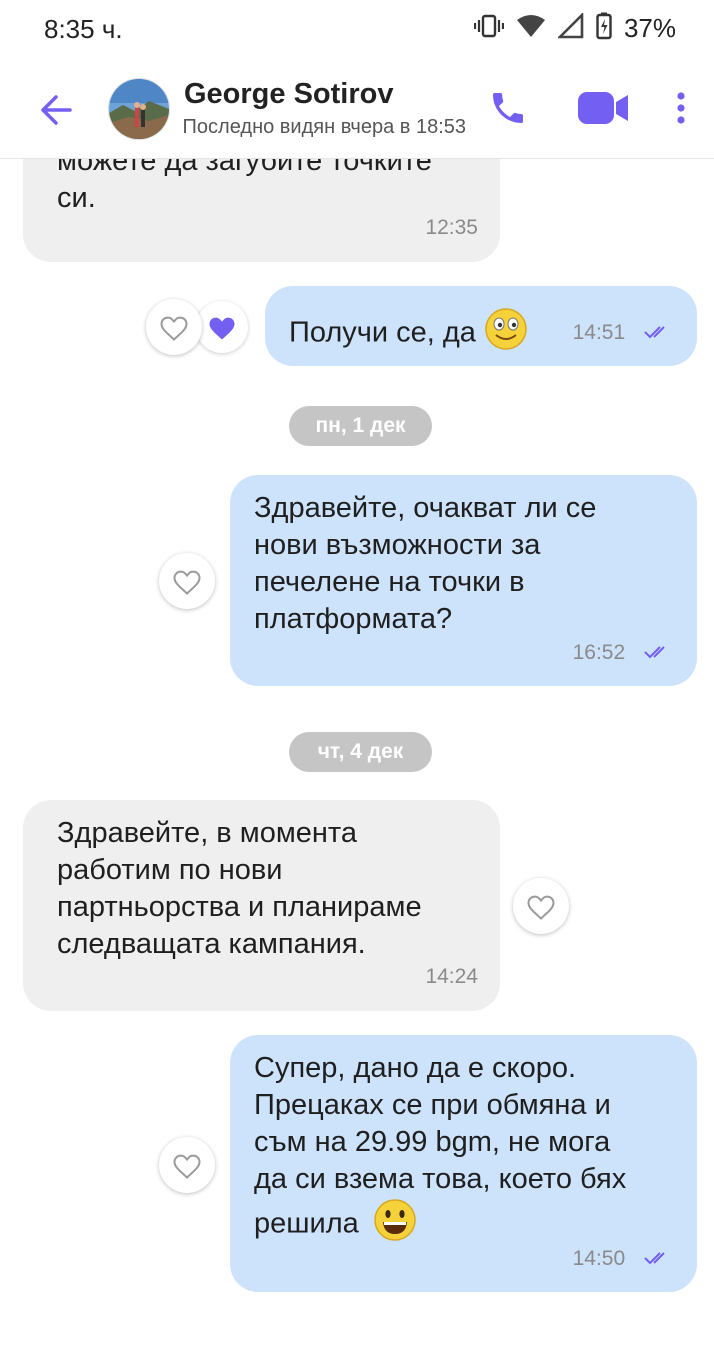 Image resolution: width=714 pixels, height=1357 pixels. I want to click on status-time: 8:35 ч., so click(83, 29).